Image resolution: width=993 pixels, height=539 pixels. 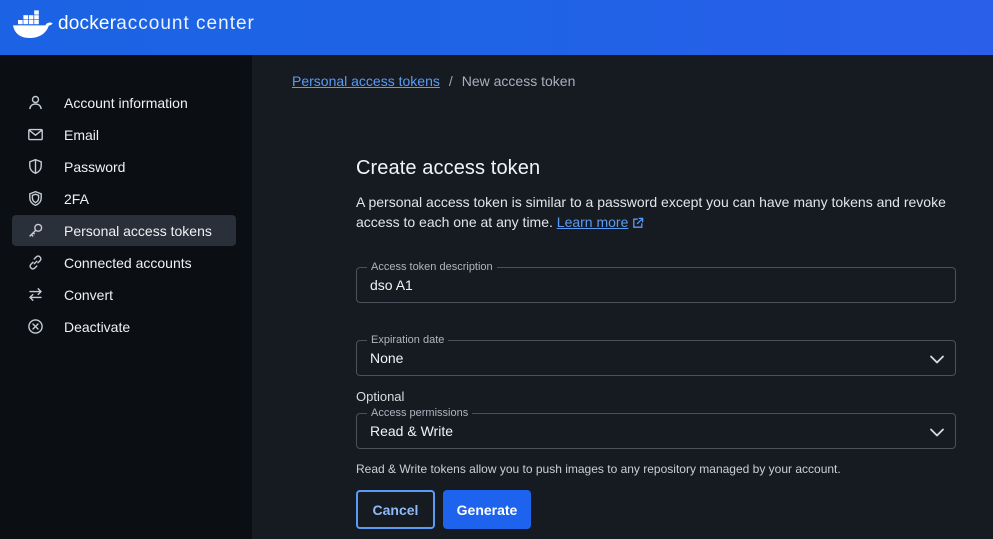 What do you see at coordinates (35, 198) in the screenshot?
I see `double-shield-icon` at bounding box center [35, 198].